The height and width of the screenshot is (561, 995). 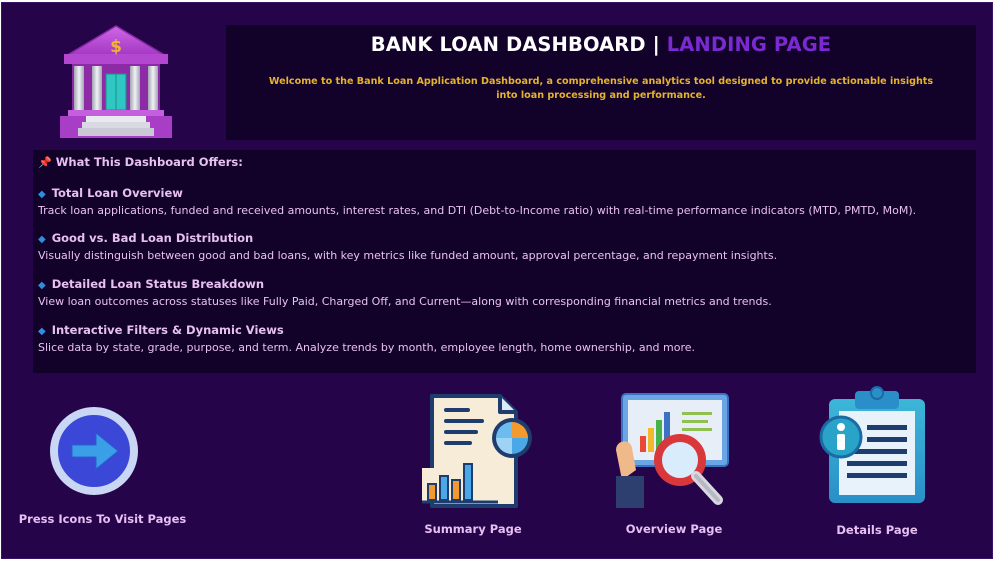 What do you see at coordinates (473, 529) in the screenshot?
I see `summary-page-label: Summary Page` at bounding box center [473, 529].